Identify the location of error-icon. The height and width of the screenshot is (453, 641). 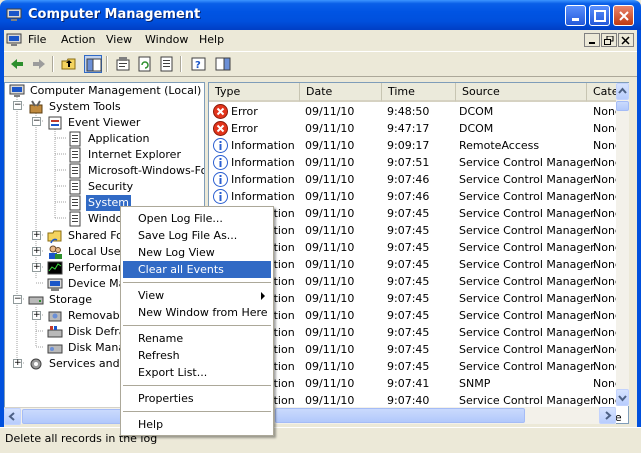
(220, 128).